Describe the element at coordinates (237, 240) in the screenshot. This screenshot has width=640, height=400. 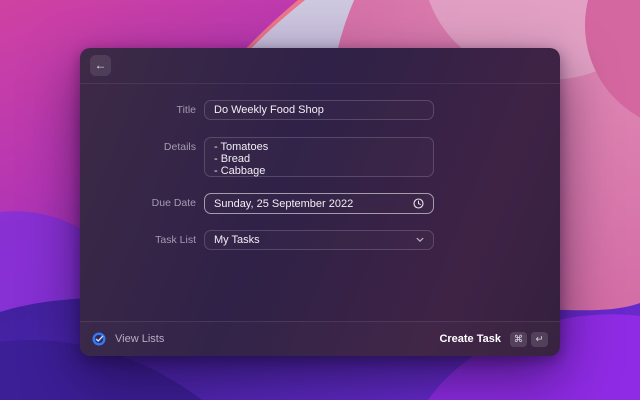
I see `task-list-value: My Tasks` at that location.